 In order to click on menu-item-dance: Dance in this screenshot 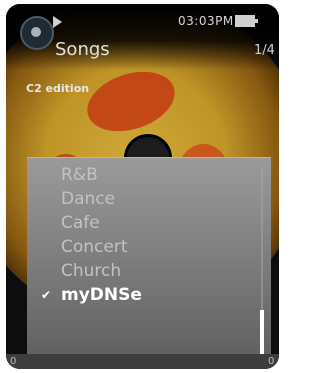, I will do `click(141, 199)`.